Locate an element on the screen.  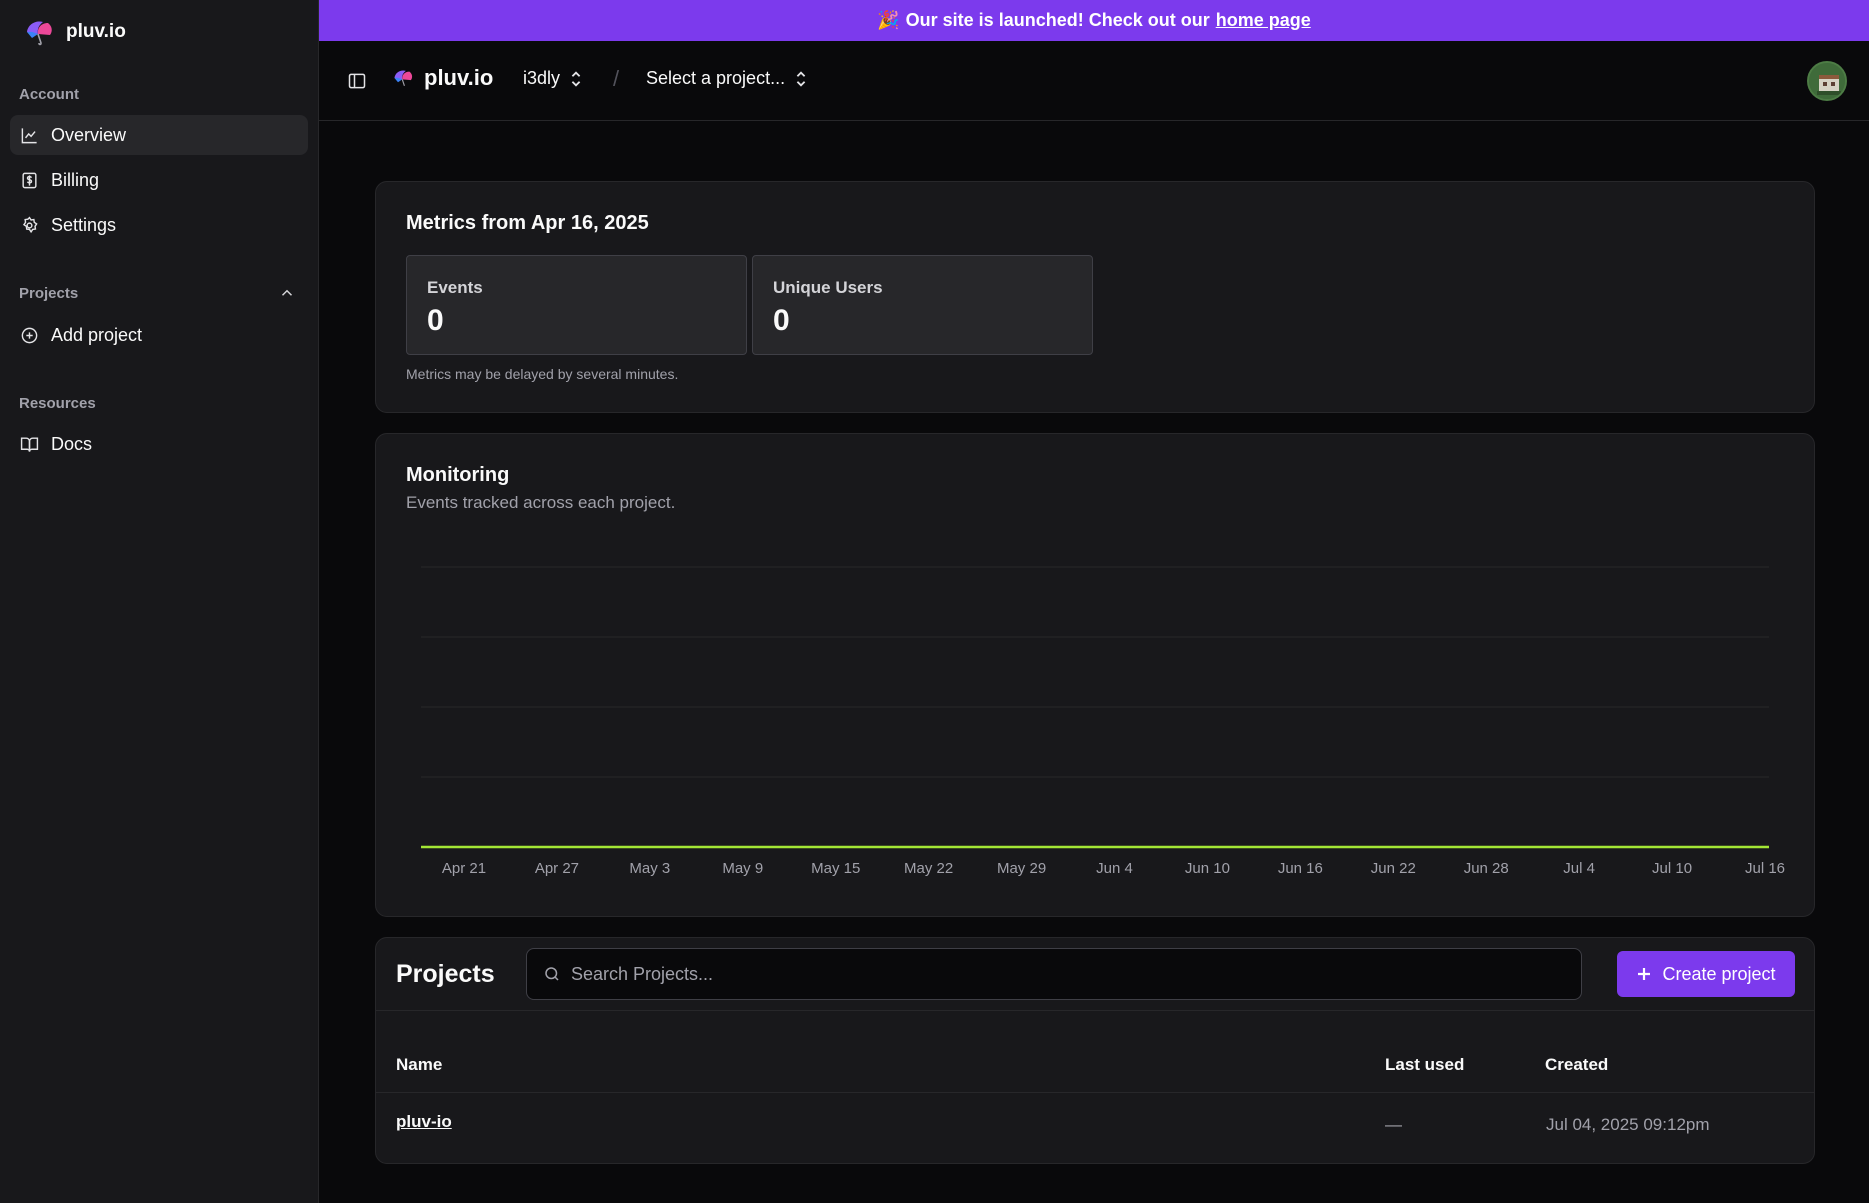
chevron-up-icon is located at coordinates (287, 293).